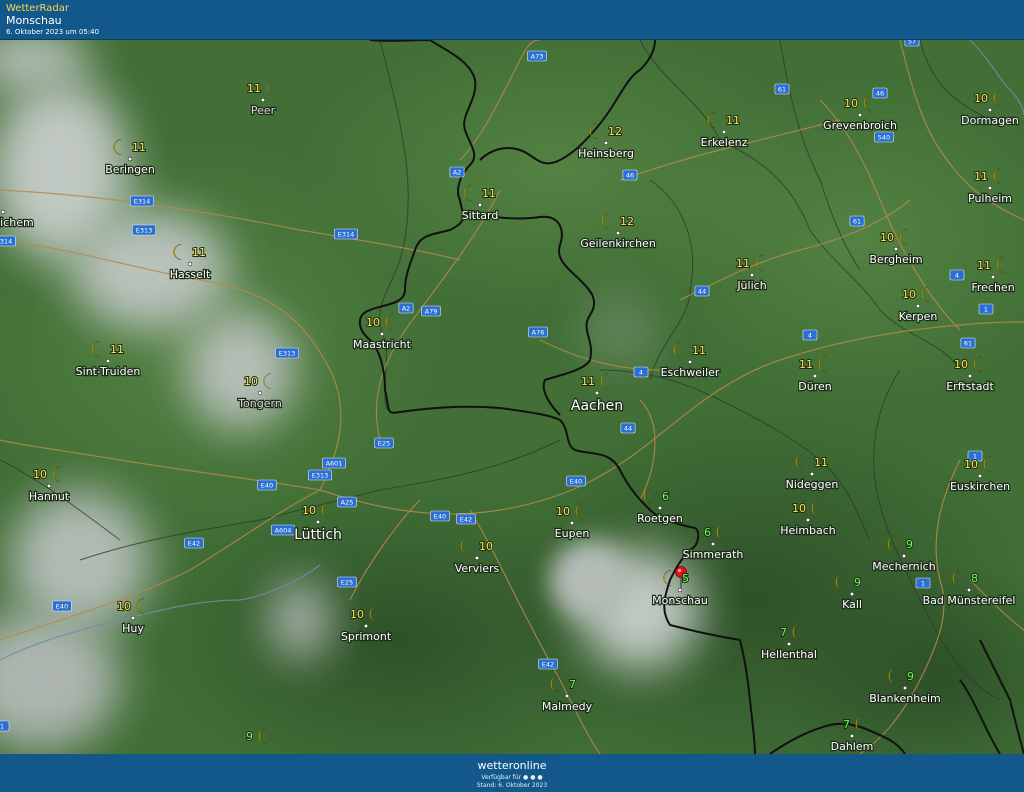 Image resolution: width=1024 pixels, height=792 pixels. What do you see at coordinates (333, 463) in the screenshot?
I see `road-shield: A601` at bounding box center [333, 463].